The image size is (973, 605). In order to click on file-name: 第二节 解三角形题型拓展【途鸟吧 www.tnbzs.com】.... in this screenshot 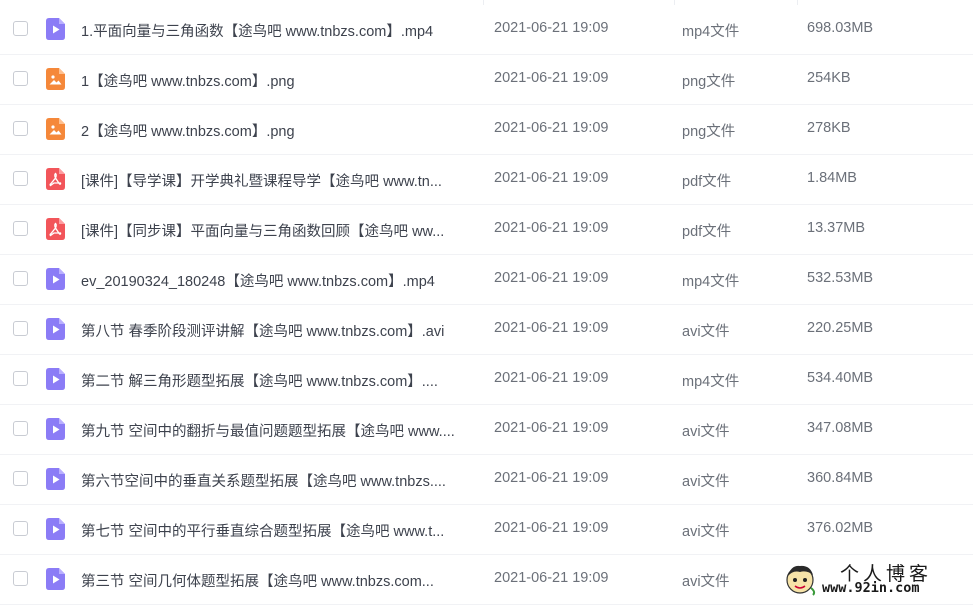, I will do `click(278, 380)`.